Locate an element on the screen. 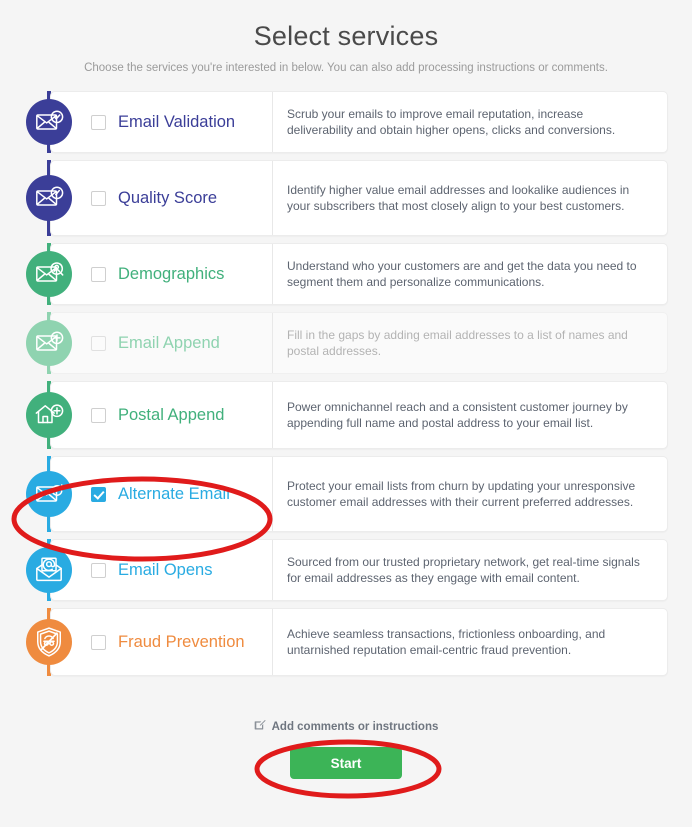  service-label-cell: Quality Score is located at coordinates (162, 198).